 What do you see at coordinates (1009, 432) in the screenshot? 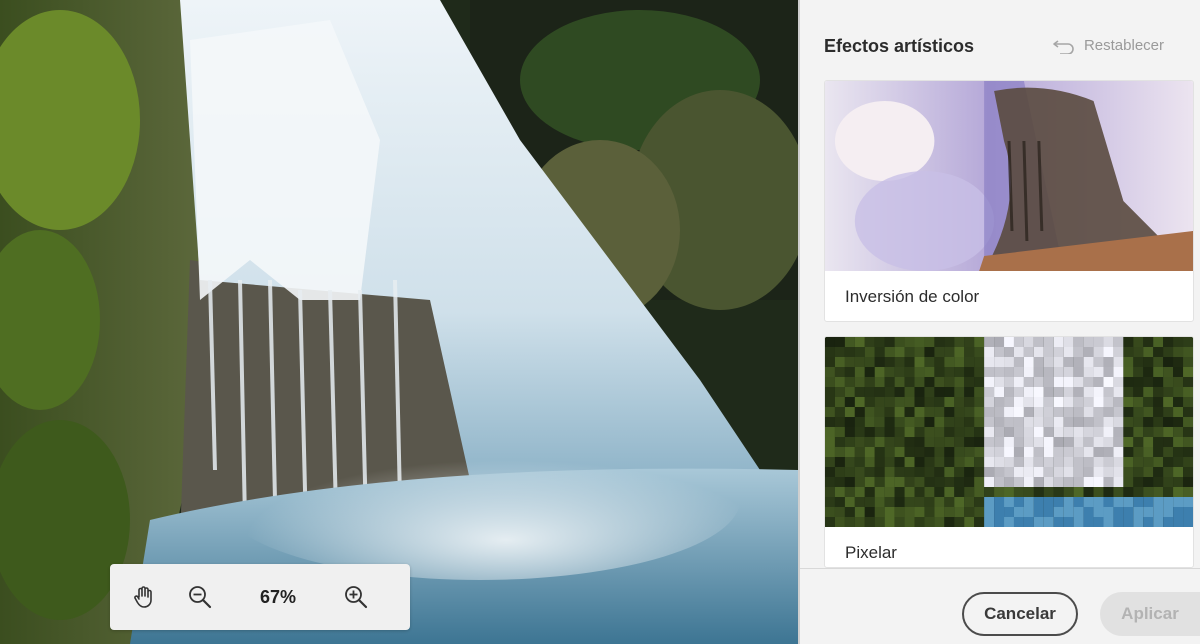
I see `pixelate-thumbnail` at bounding box center [1009, 432].